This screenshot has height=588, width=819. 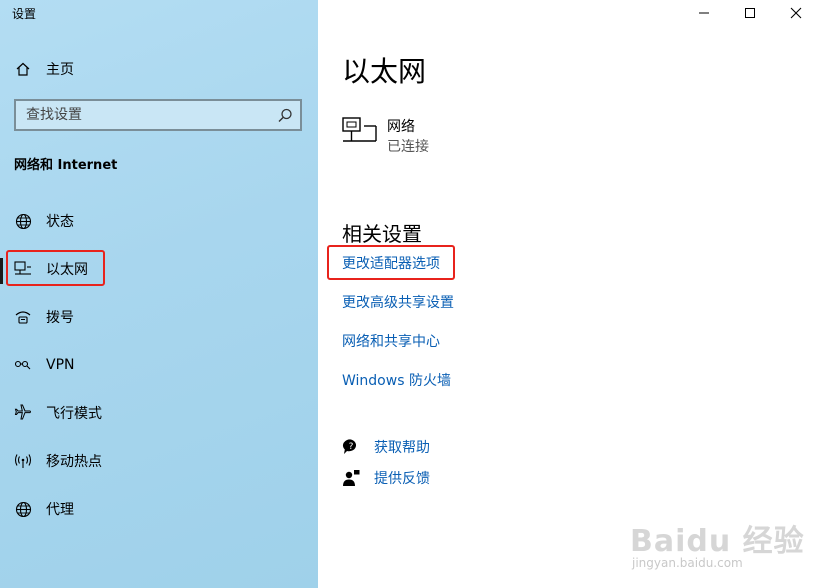 I want to click on minimize-button, so click(x=704, y=13).